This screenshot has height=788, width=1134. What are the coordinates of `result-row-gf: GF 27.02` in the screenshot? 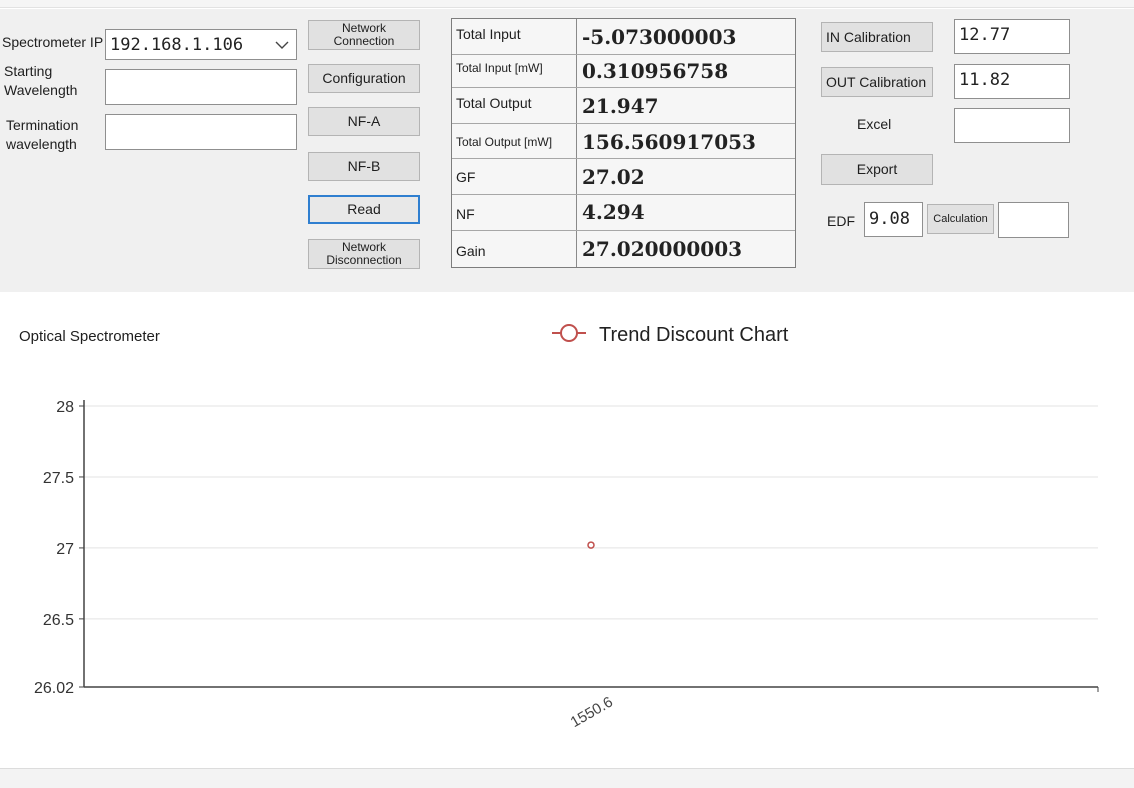 It's located at (623, 176).